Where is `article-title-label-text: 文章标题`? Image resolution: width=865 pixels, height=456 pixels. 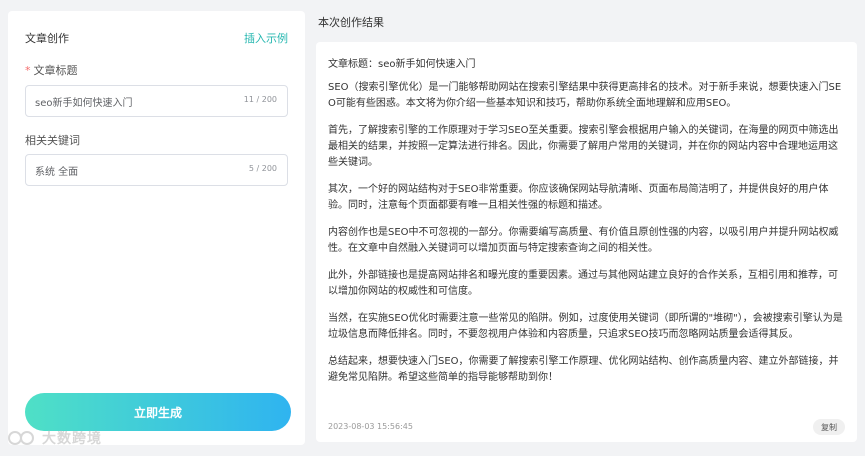 article-title-label-text: 文章标题 is located at coordinates (55, 70).